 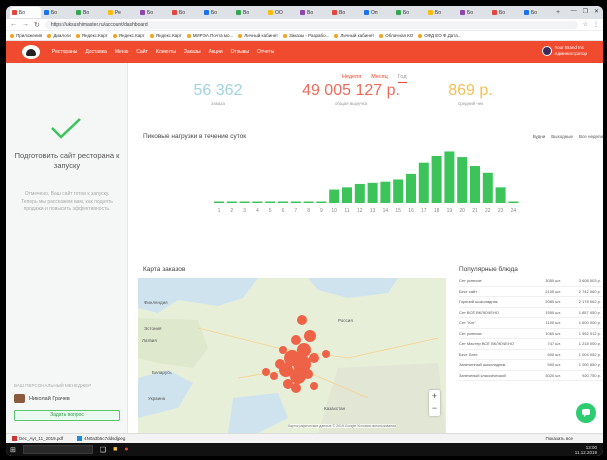 What do you see at coordinates (57, 449) in the screenshot?
I see `taskbar-search` at bounding box center [57, 449].